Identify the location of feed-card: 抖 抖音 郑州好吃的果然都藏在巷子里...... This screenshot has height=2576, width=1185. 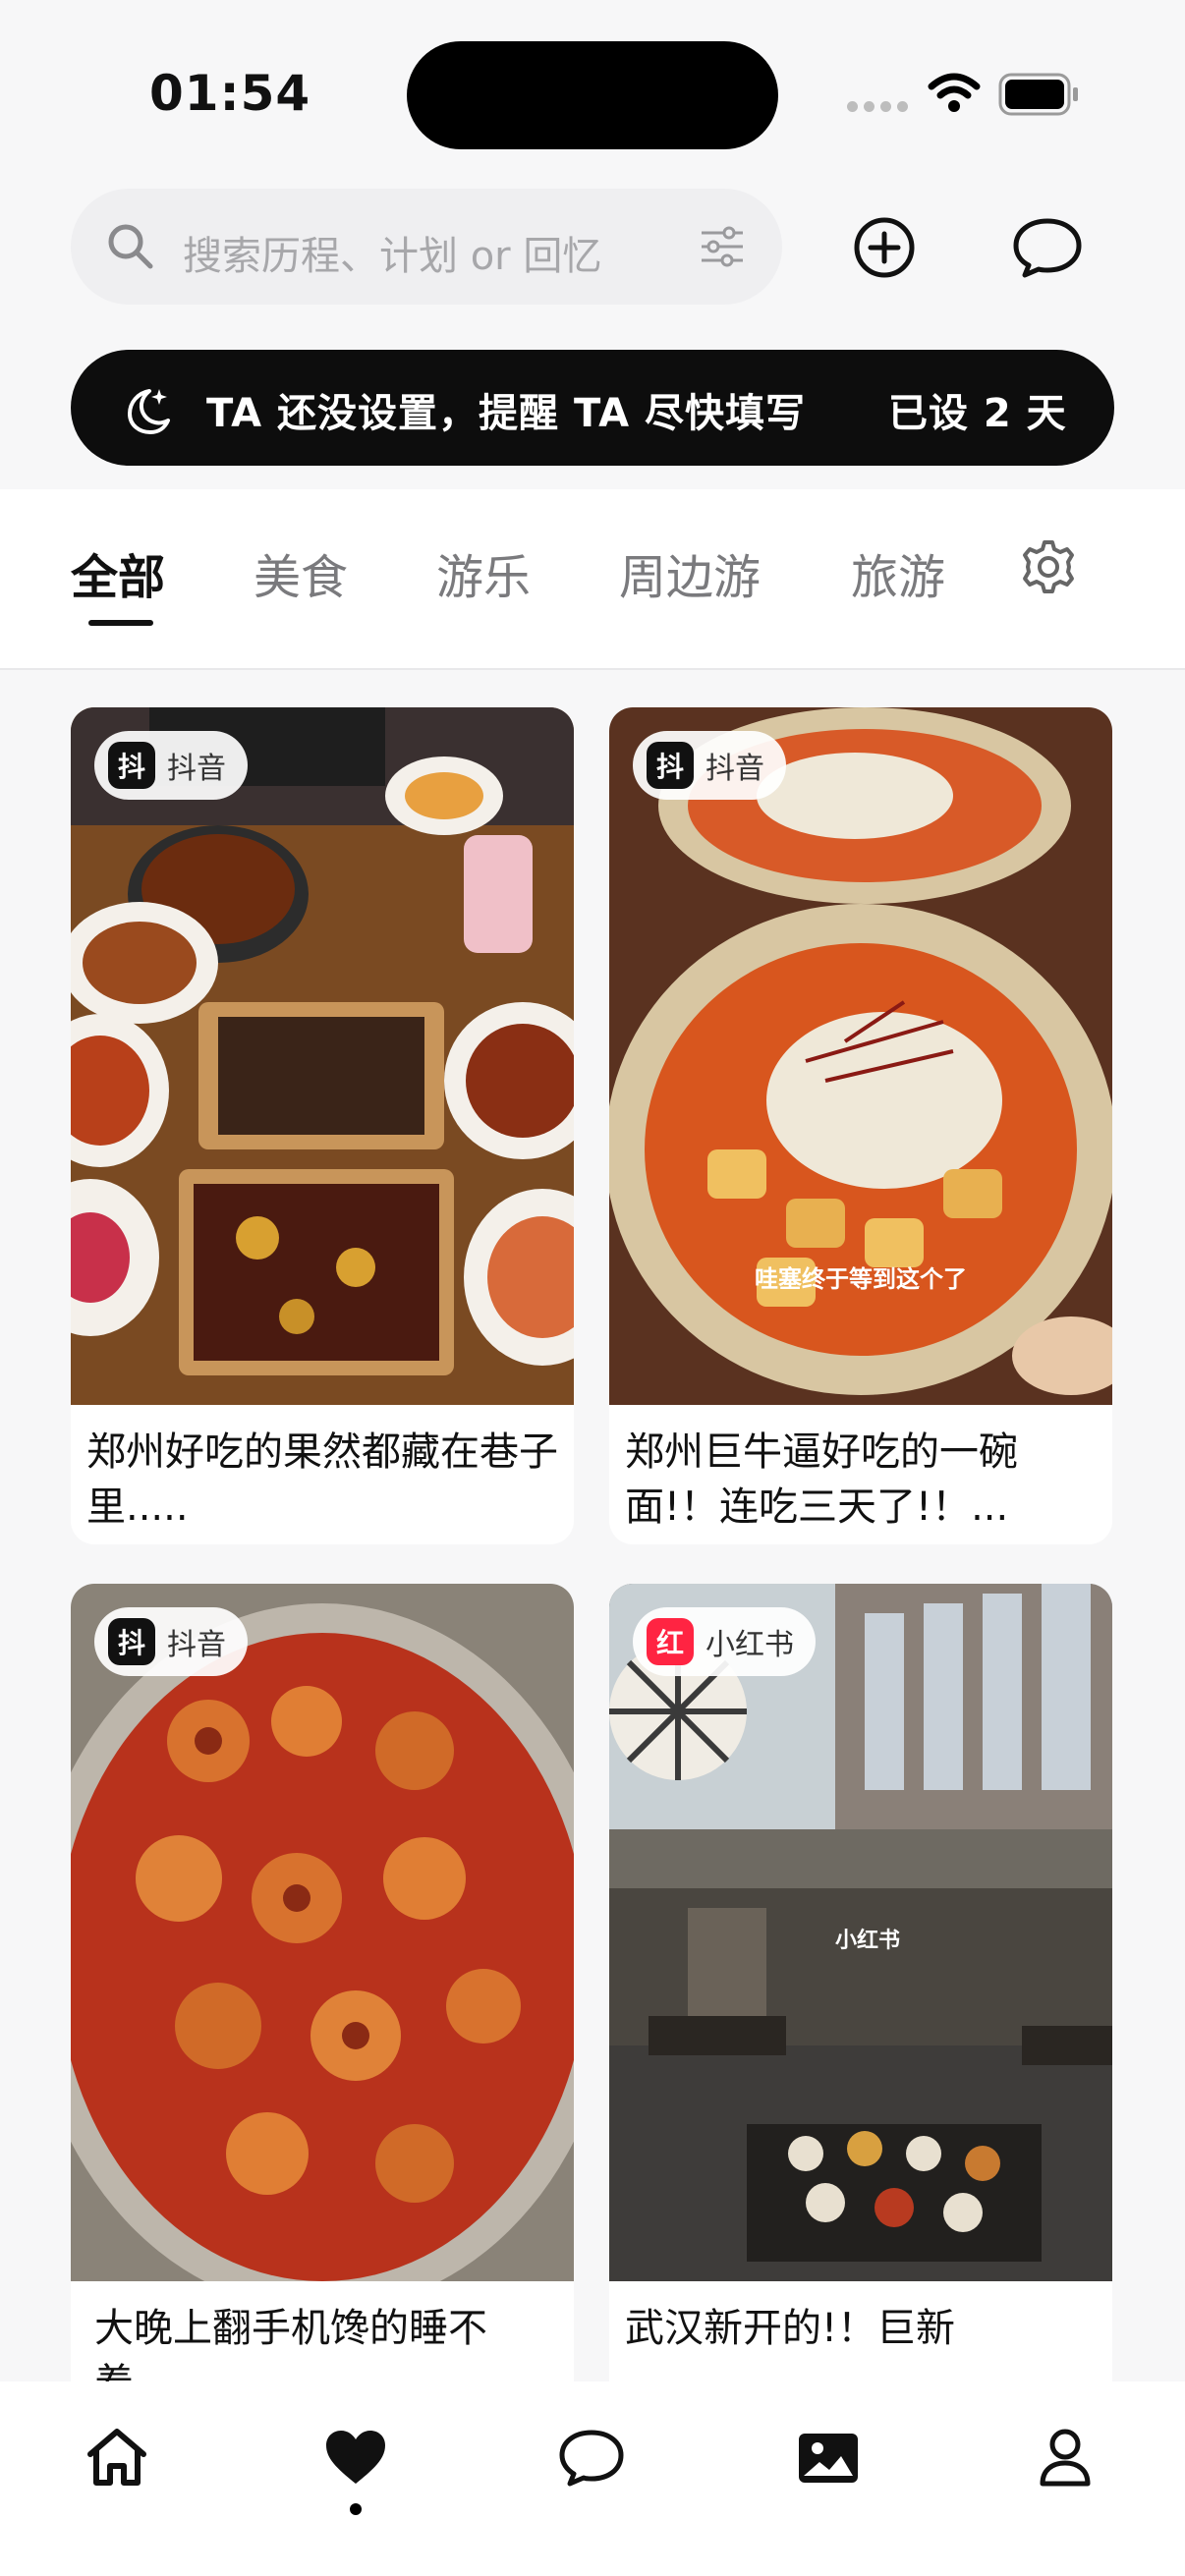
(322, 1125).